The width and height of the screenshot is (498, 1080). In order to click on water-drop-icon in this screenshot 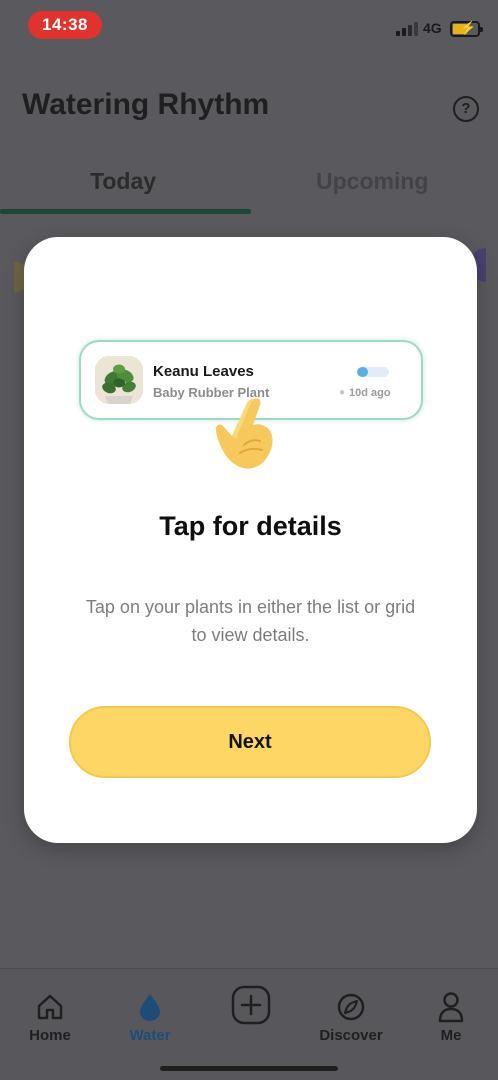, I will do `click(150, 1007)`.